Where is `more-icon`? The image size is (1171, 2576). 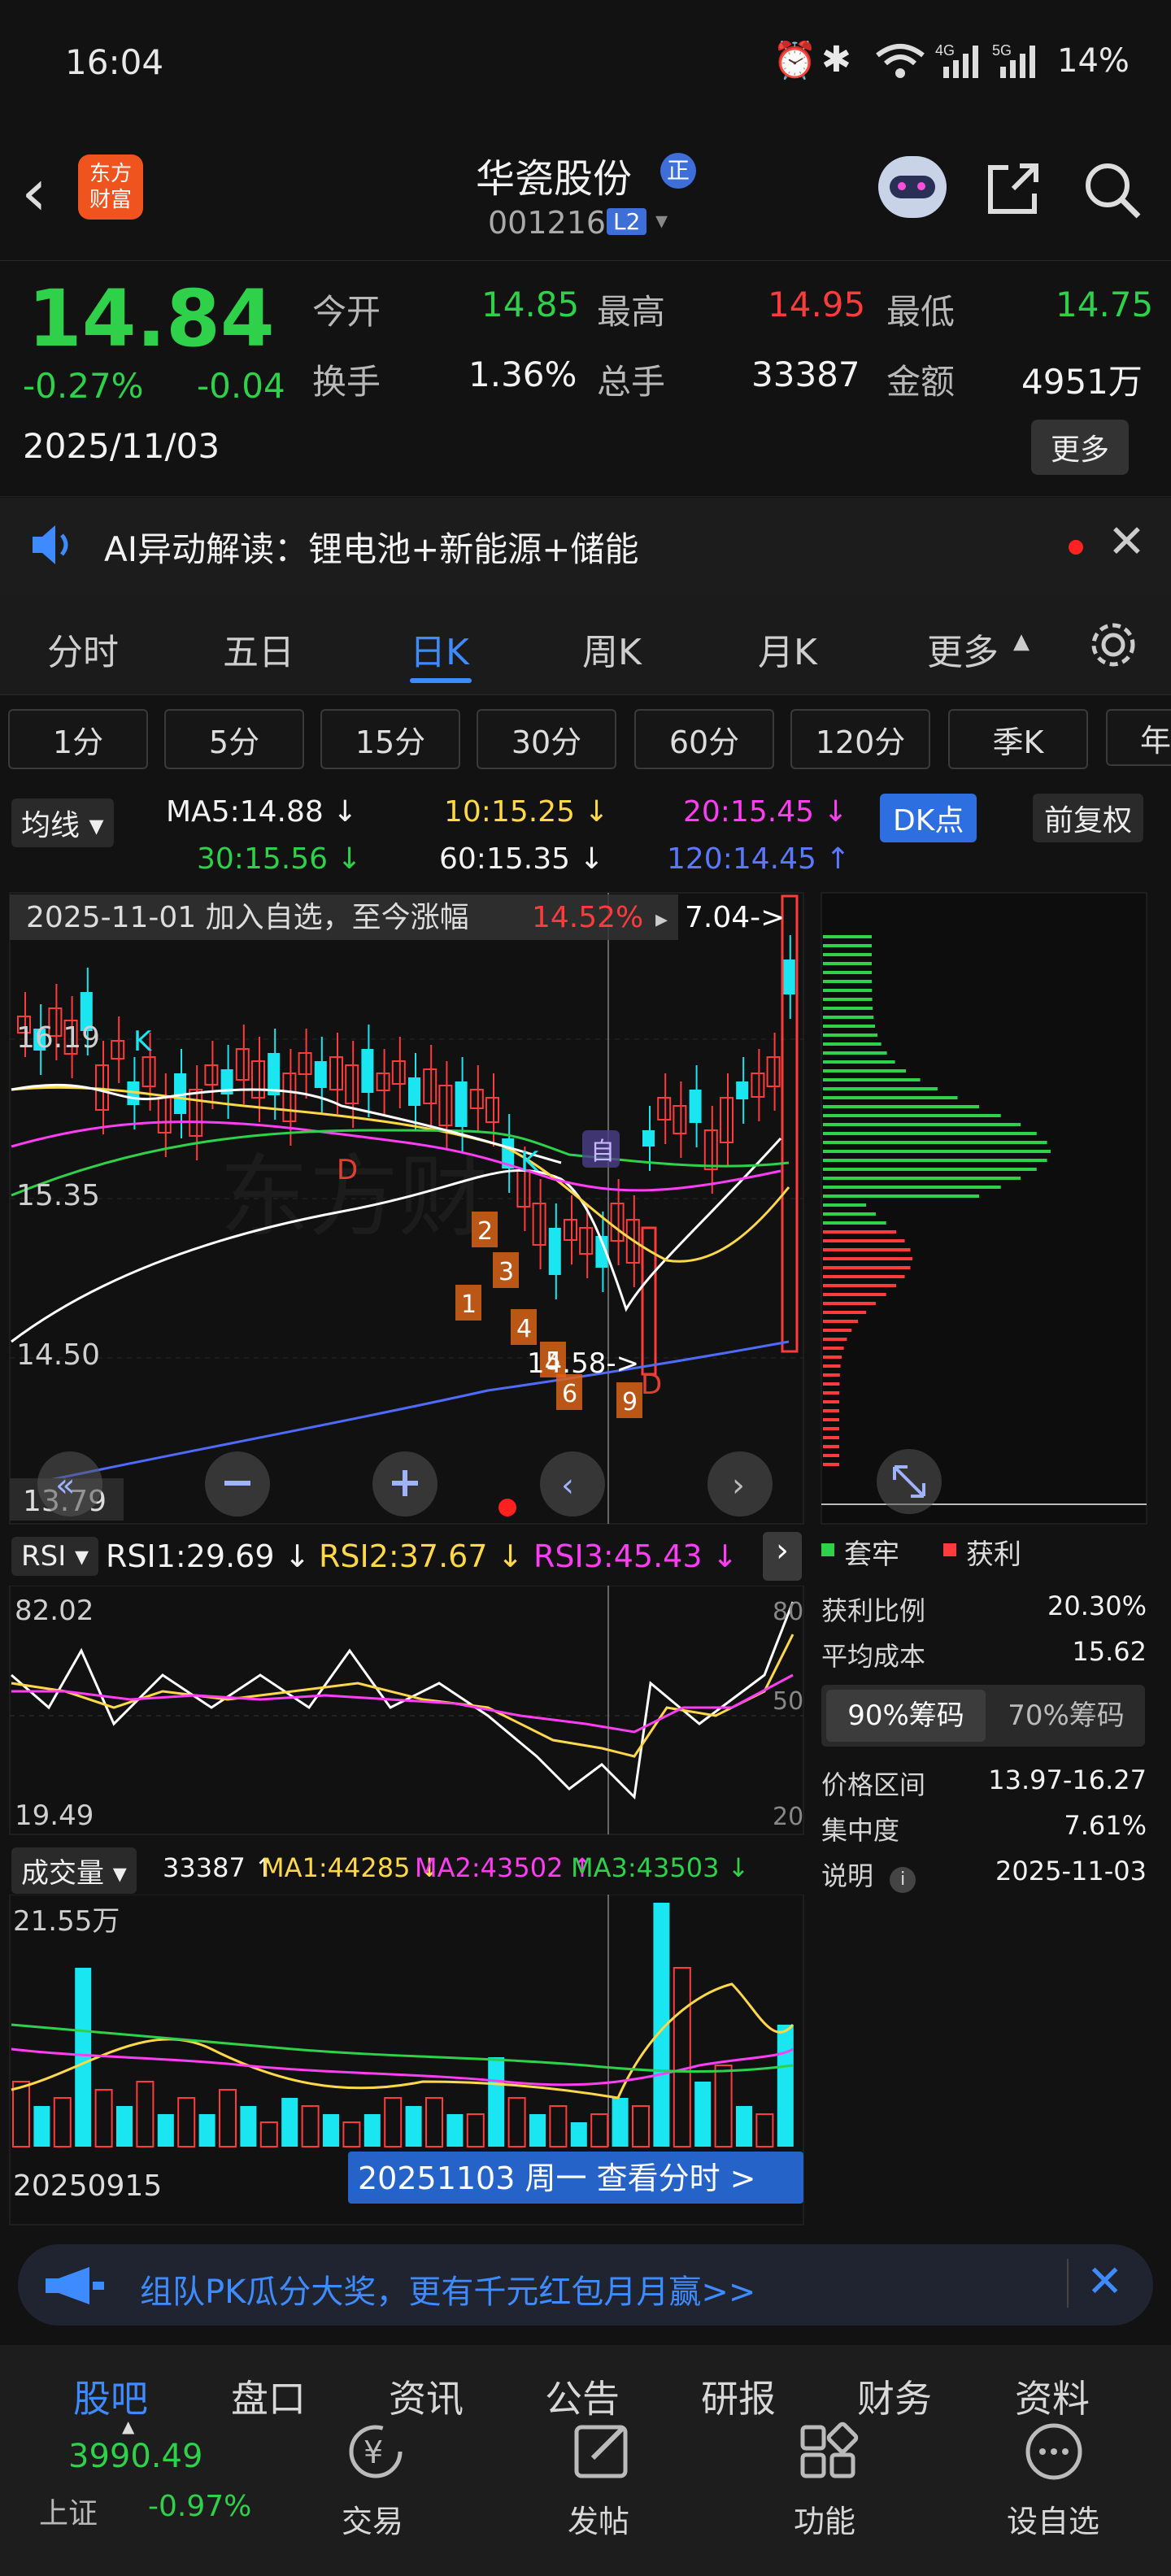
more-icon is located at coordinates (1054, 2458).